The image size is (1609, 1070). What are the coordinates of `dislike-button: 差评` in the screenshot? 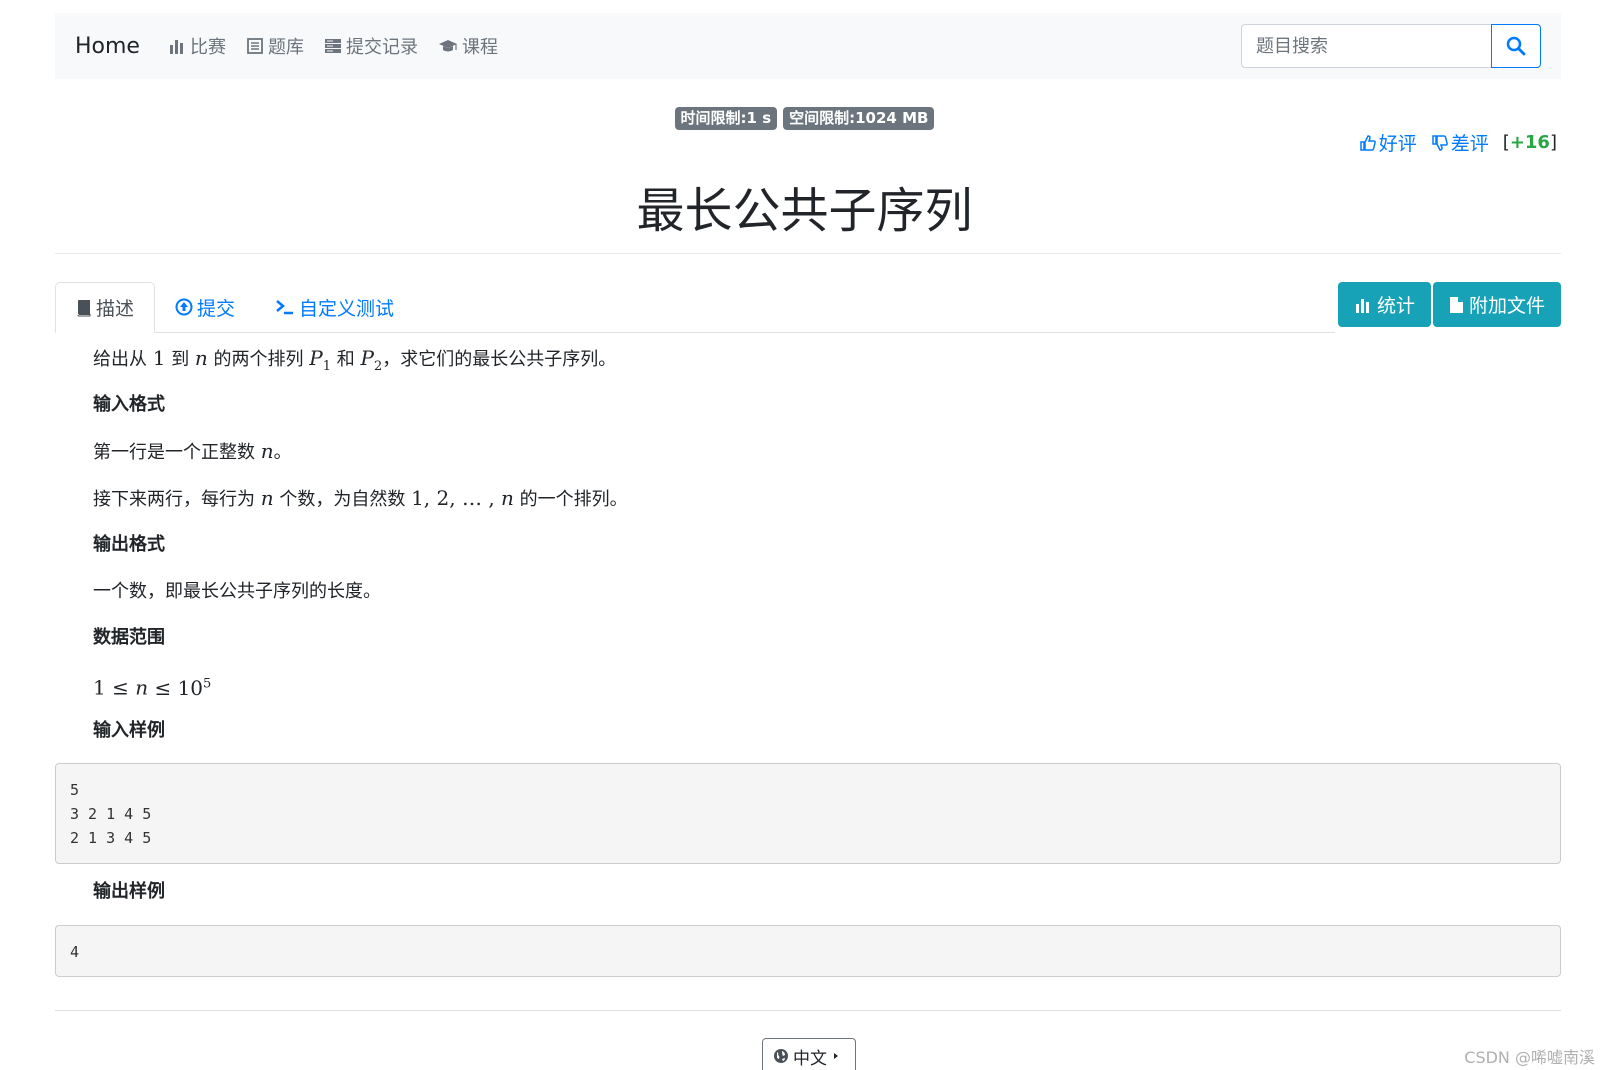 It's located at (1460, 142).